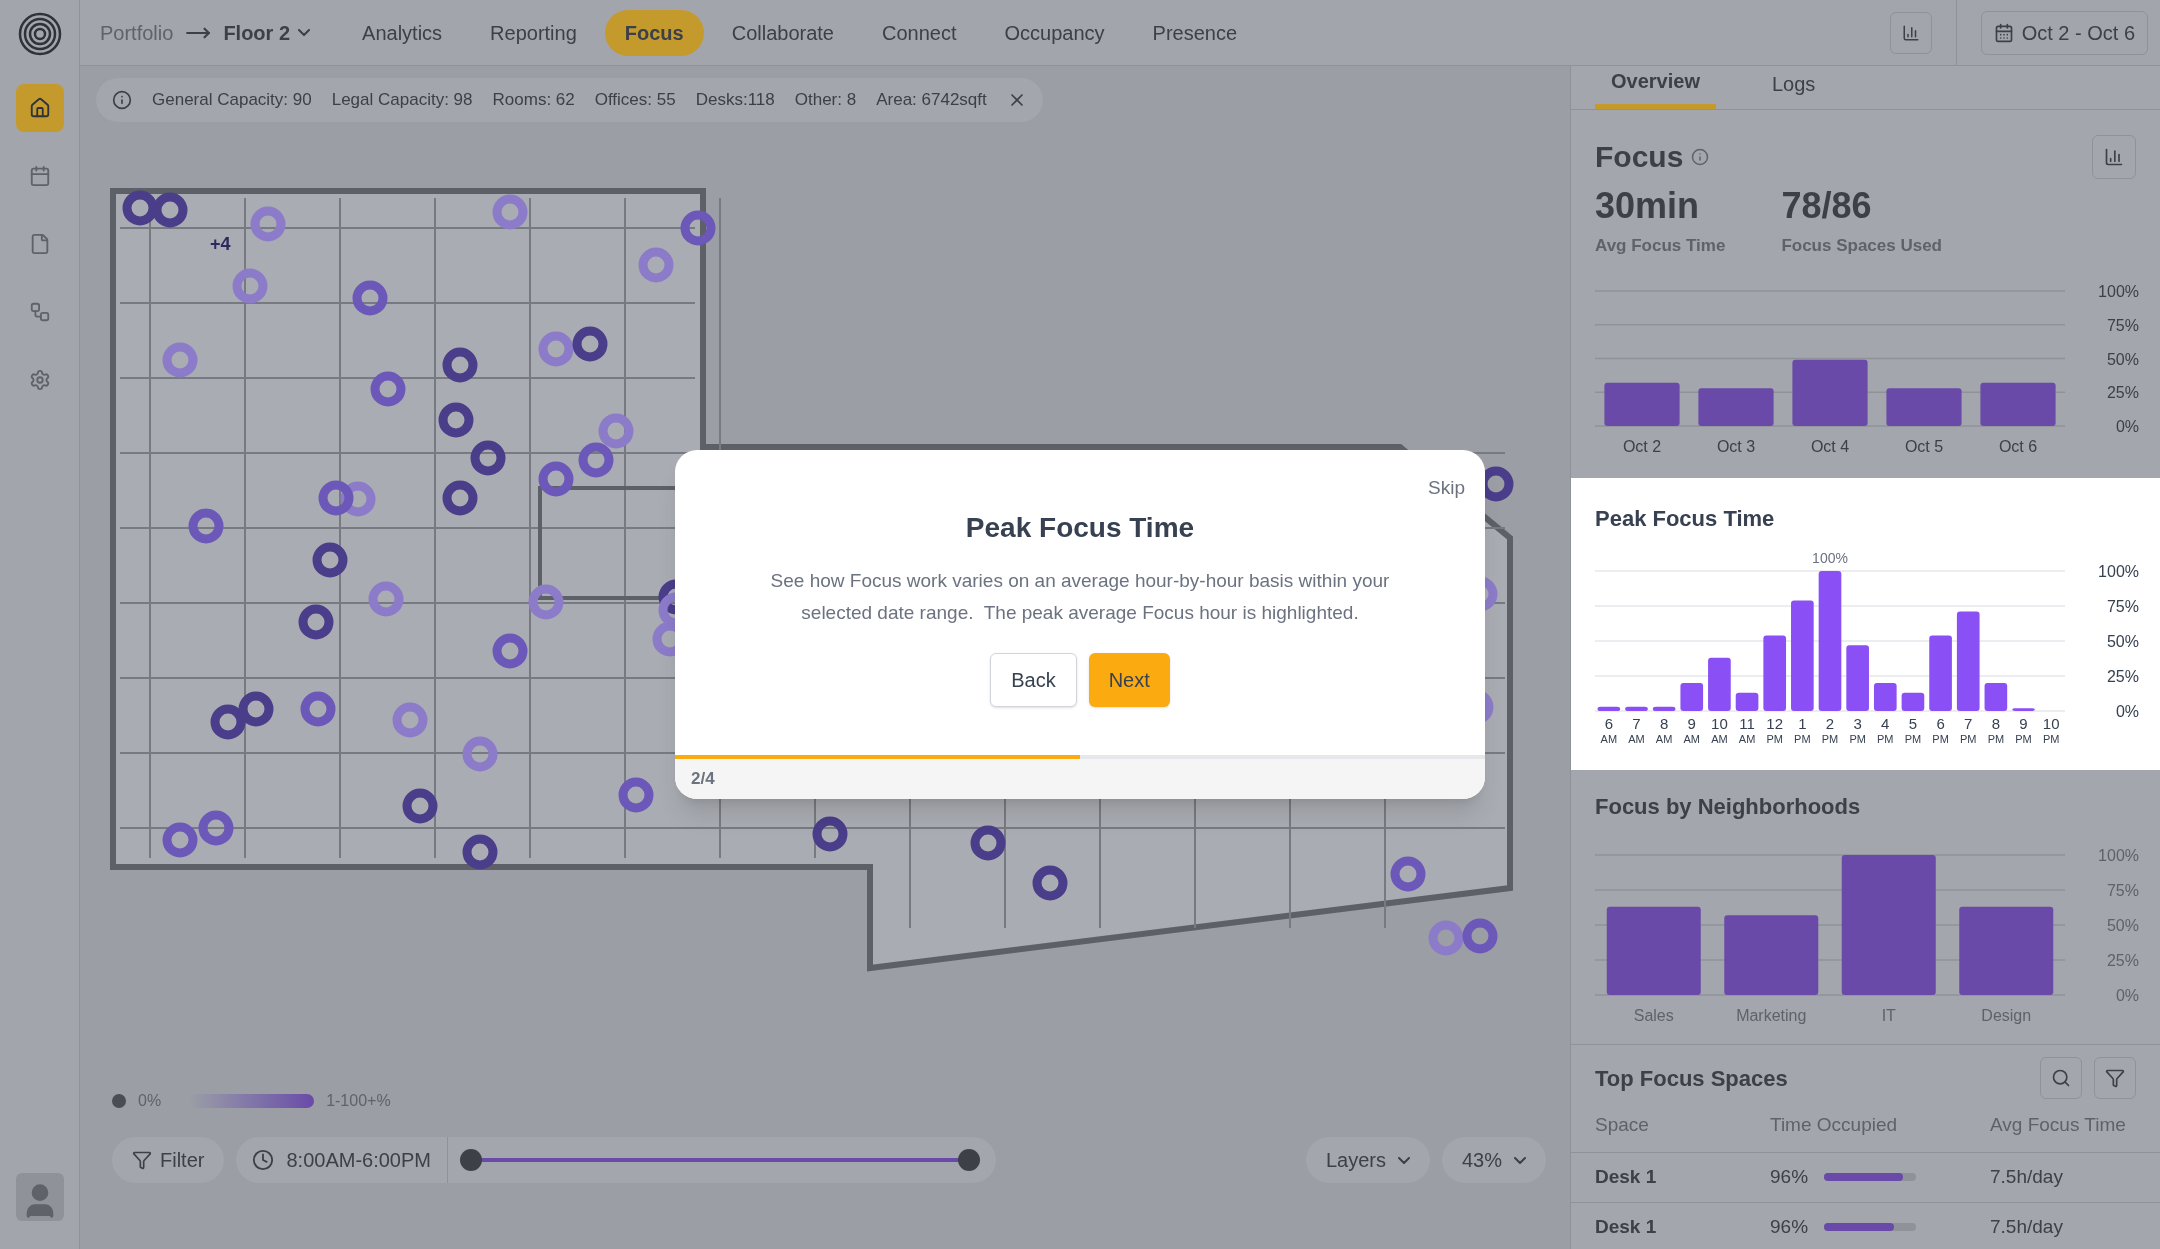 Image resolution: width=2160 pixels, height=1249 pixels. What do you see at coordinates (1888, 1015) in the screenshot?
I see `axis-label: IT` at bounding box center [1888, 1015].